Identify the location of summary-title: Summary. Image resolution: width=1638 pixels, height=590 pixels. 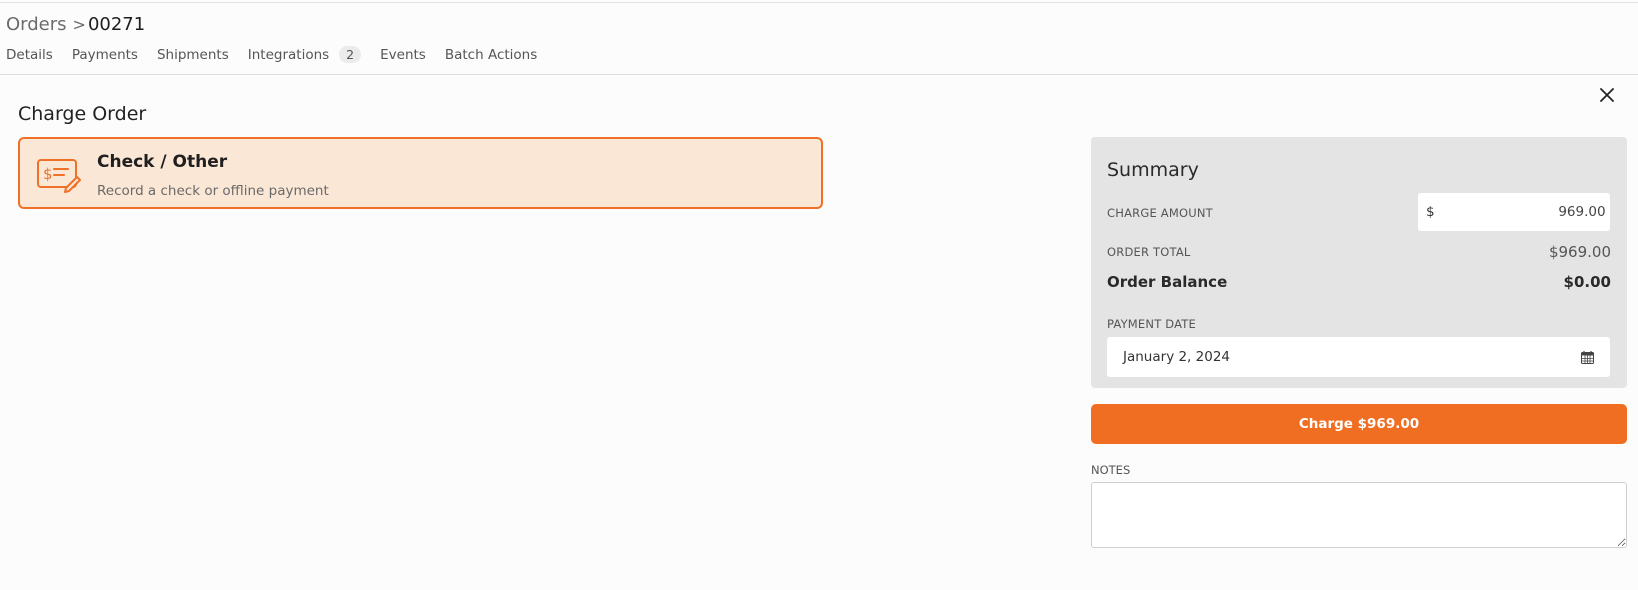
(1153, 170).